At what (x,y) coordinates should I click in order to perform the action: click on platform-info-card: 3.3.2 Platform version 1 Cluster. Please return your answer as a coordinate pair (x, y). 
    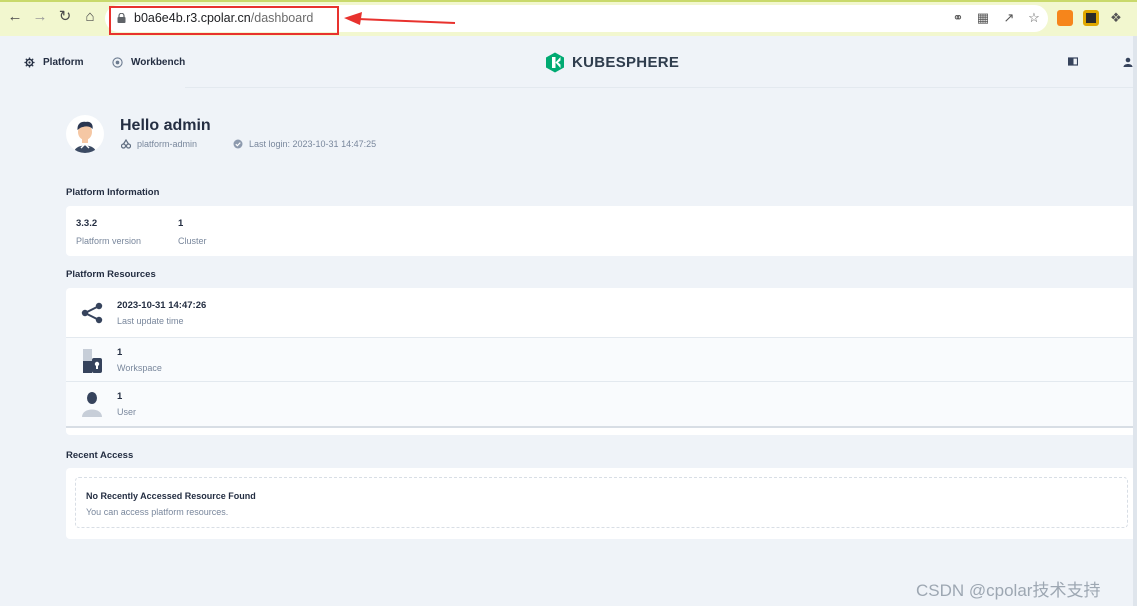
    Looking at the image, I should click on (601, 231).